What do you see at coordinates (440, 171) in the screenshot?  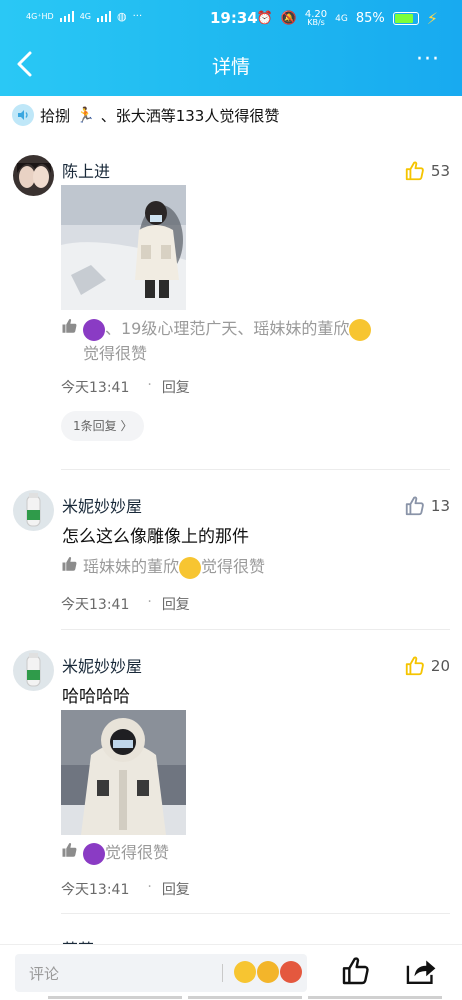 I see `like-count: 53` at bounding box center [440, 171].